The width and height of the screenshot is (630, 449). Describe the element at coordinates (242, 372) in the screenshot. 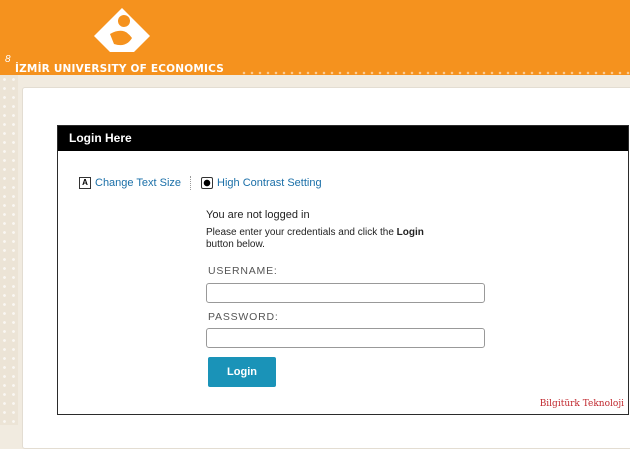

I see `login-button: Login` at that location.